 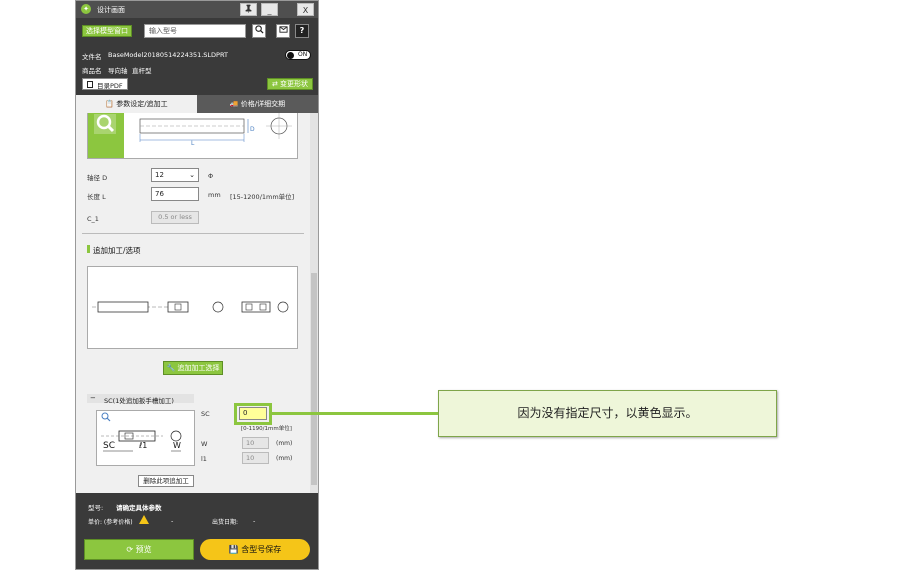 I want to click on callout-connector, so click(x=354, y=413).